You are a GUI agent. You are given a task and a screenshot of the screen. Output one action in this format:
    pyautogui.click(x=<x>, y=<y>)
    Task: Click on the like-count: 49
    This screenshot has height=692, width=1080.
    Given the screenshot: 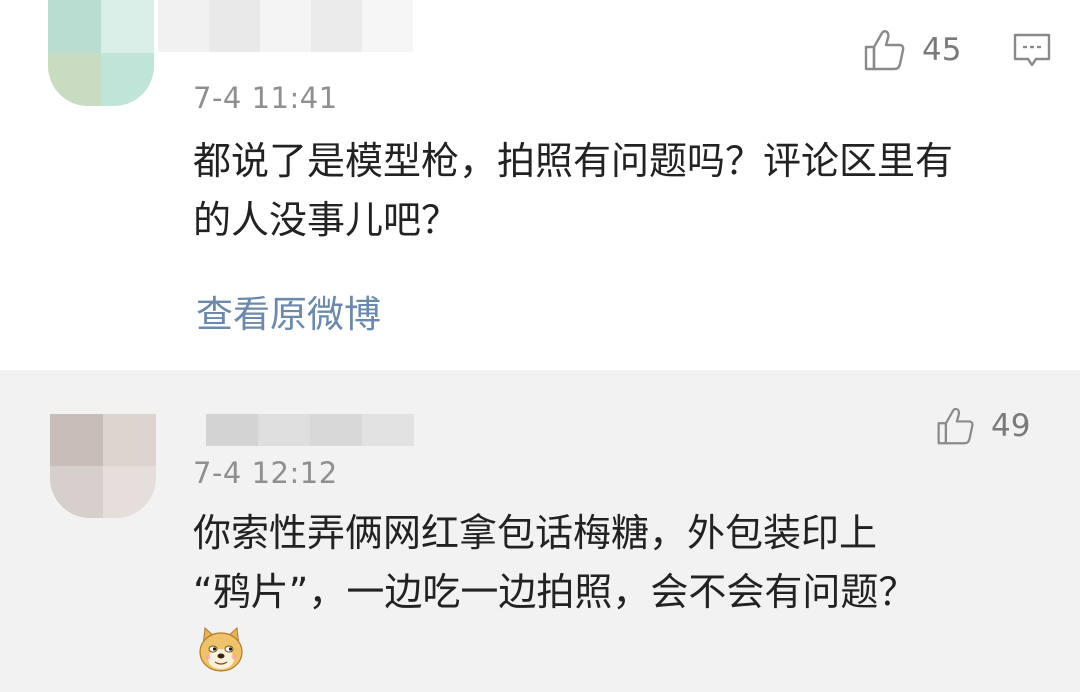 What is the action you would take?
    pyautogui.click(x=1011, y=426)
    